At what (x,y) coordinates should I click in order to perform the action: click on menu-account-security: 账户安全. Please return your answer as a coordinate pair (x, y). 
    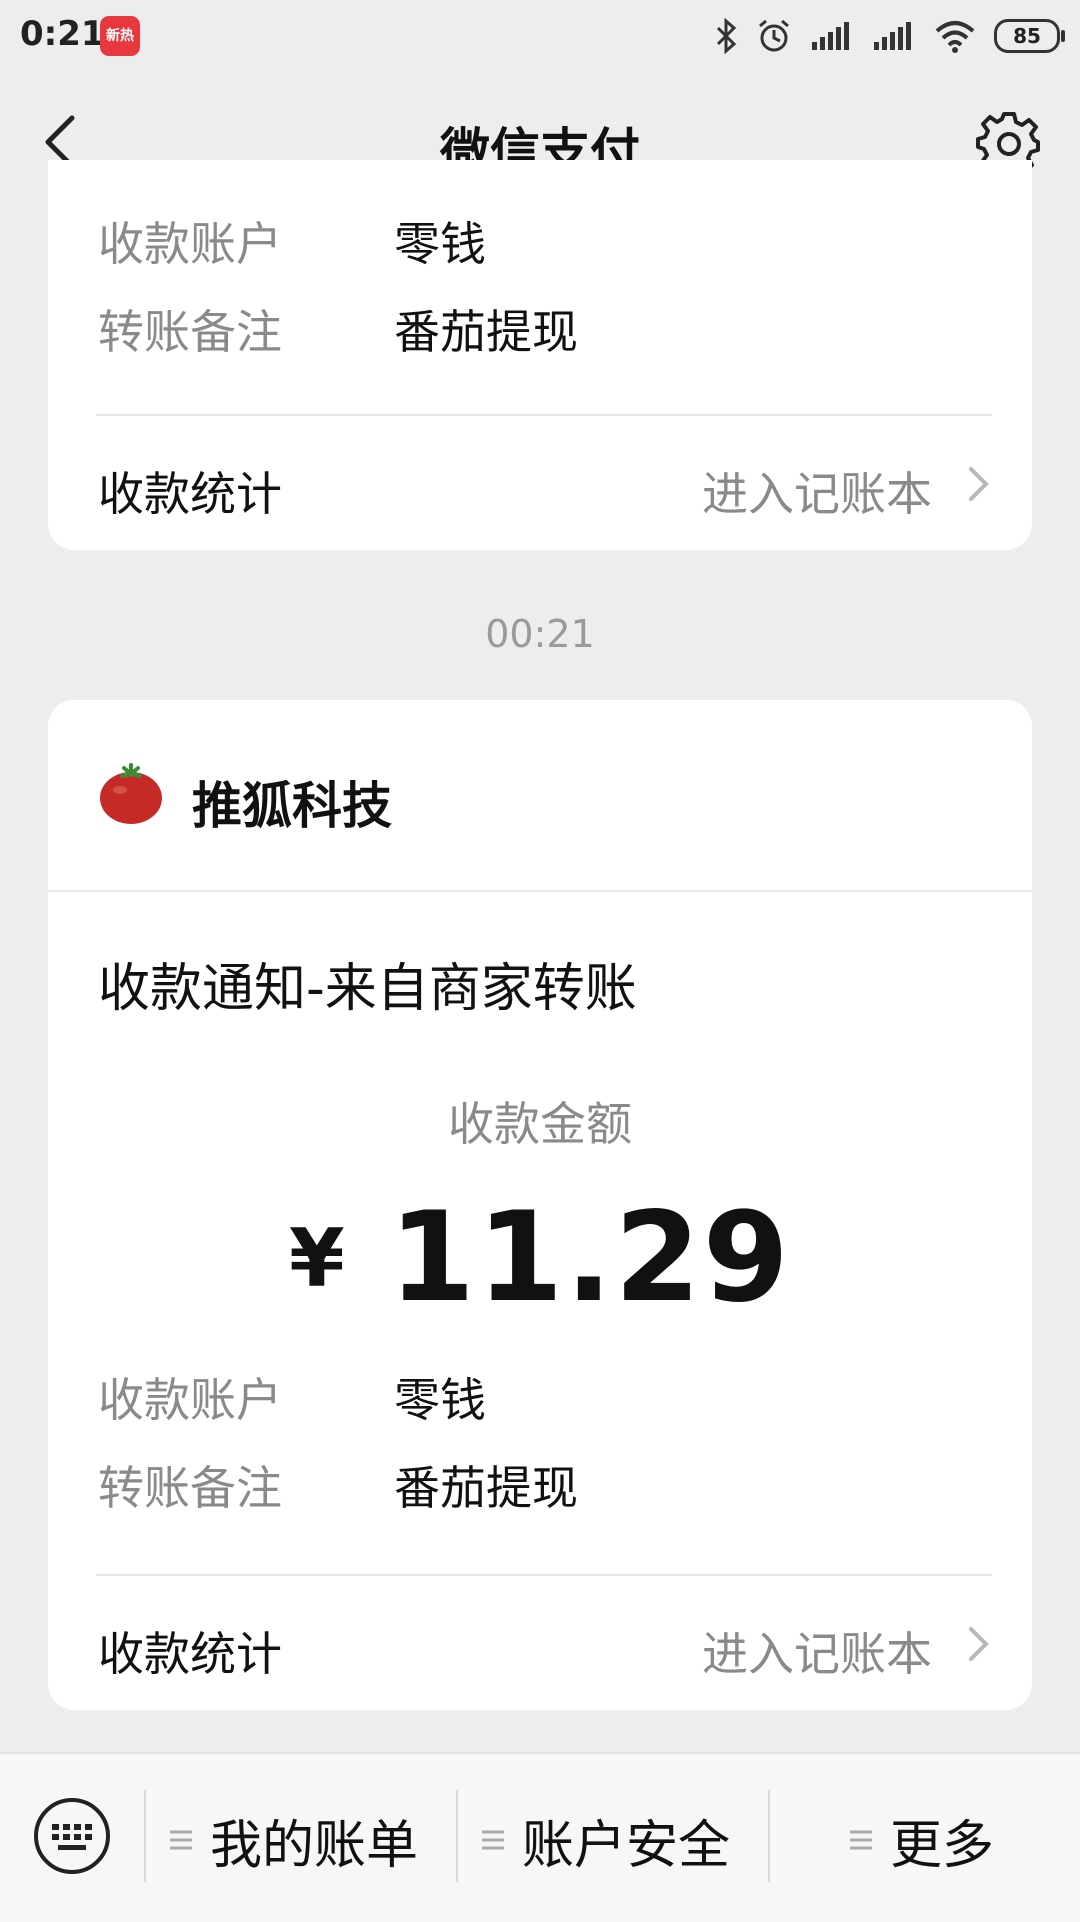
    Looking at the image, I should click on (605, 1840).